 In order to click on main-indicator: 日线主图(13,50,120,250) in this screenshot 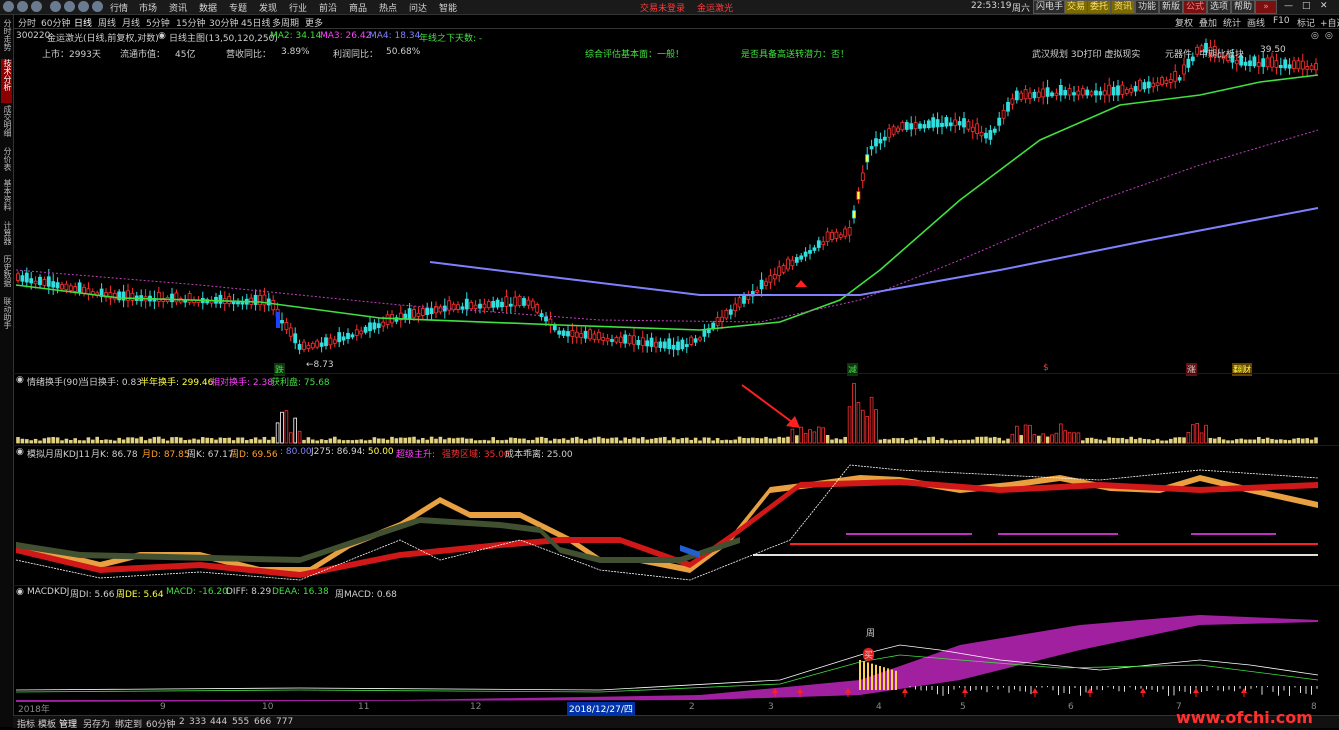, I will do `click(223, 37)`.